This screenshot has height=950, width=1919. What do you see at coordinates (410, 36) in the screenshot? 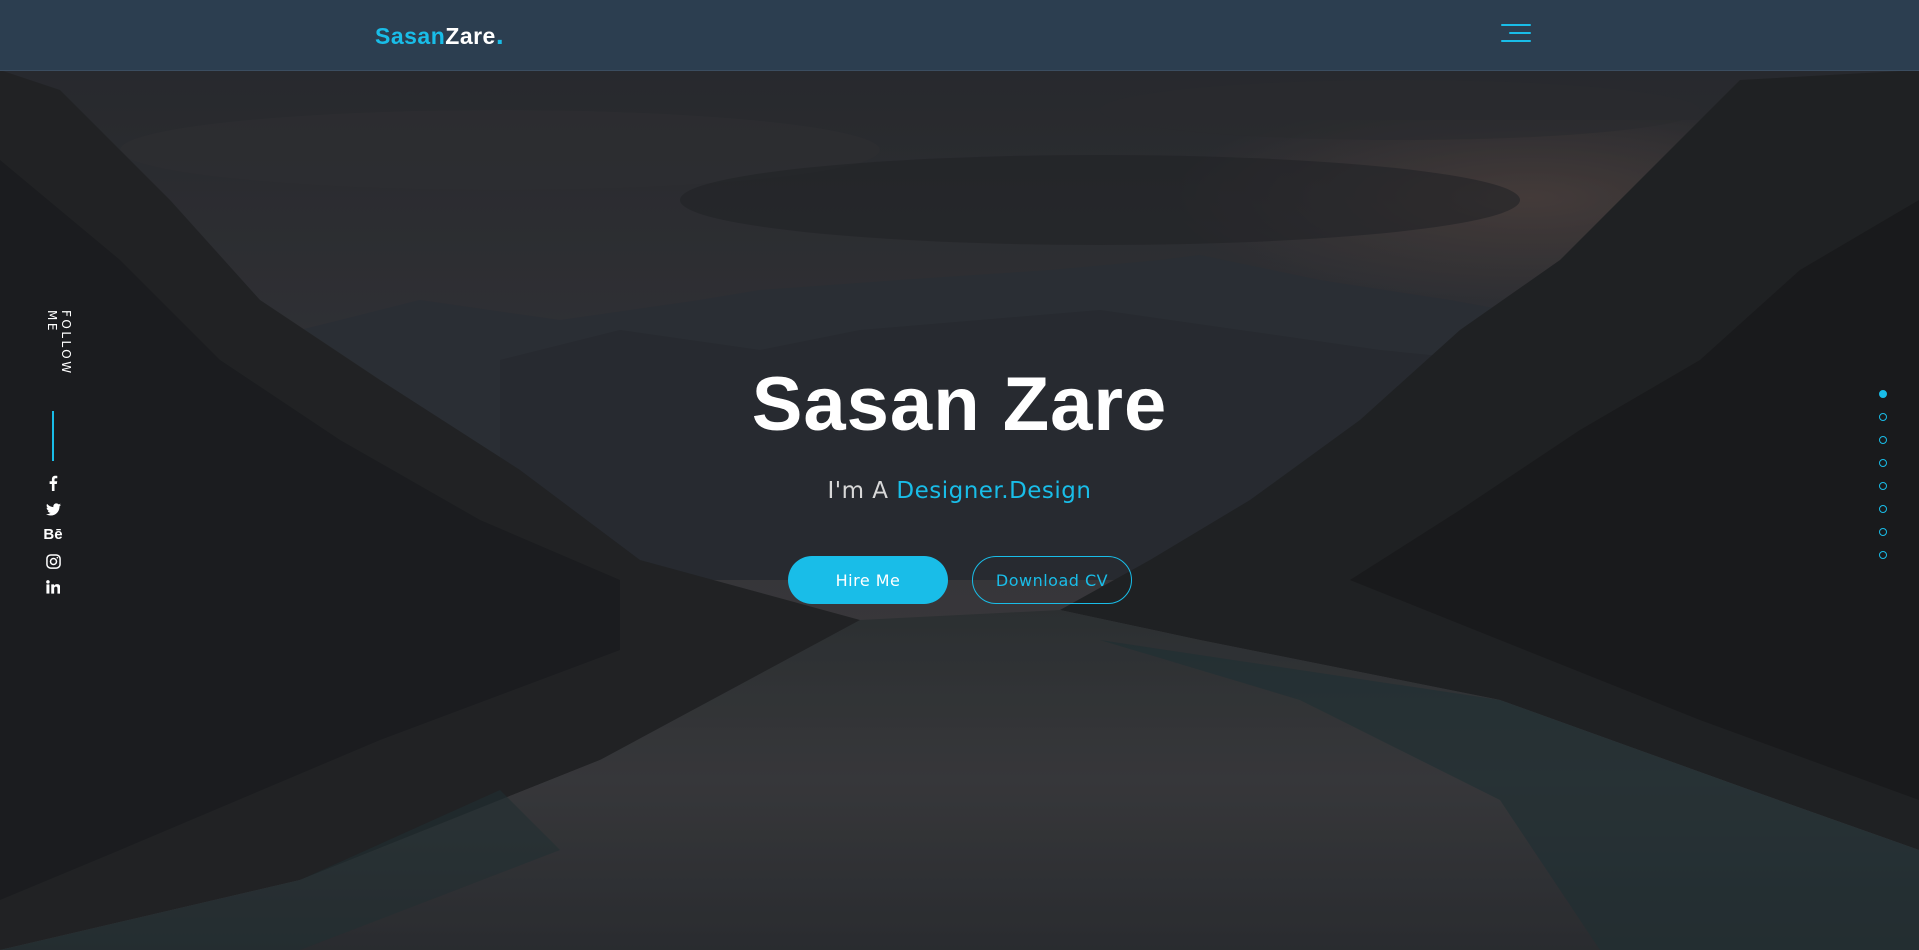
I see `logo-first-name: Sasan` at bounding box center [410, 36].